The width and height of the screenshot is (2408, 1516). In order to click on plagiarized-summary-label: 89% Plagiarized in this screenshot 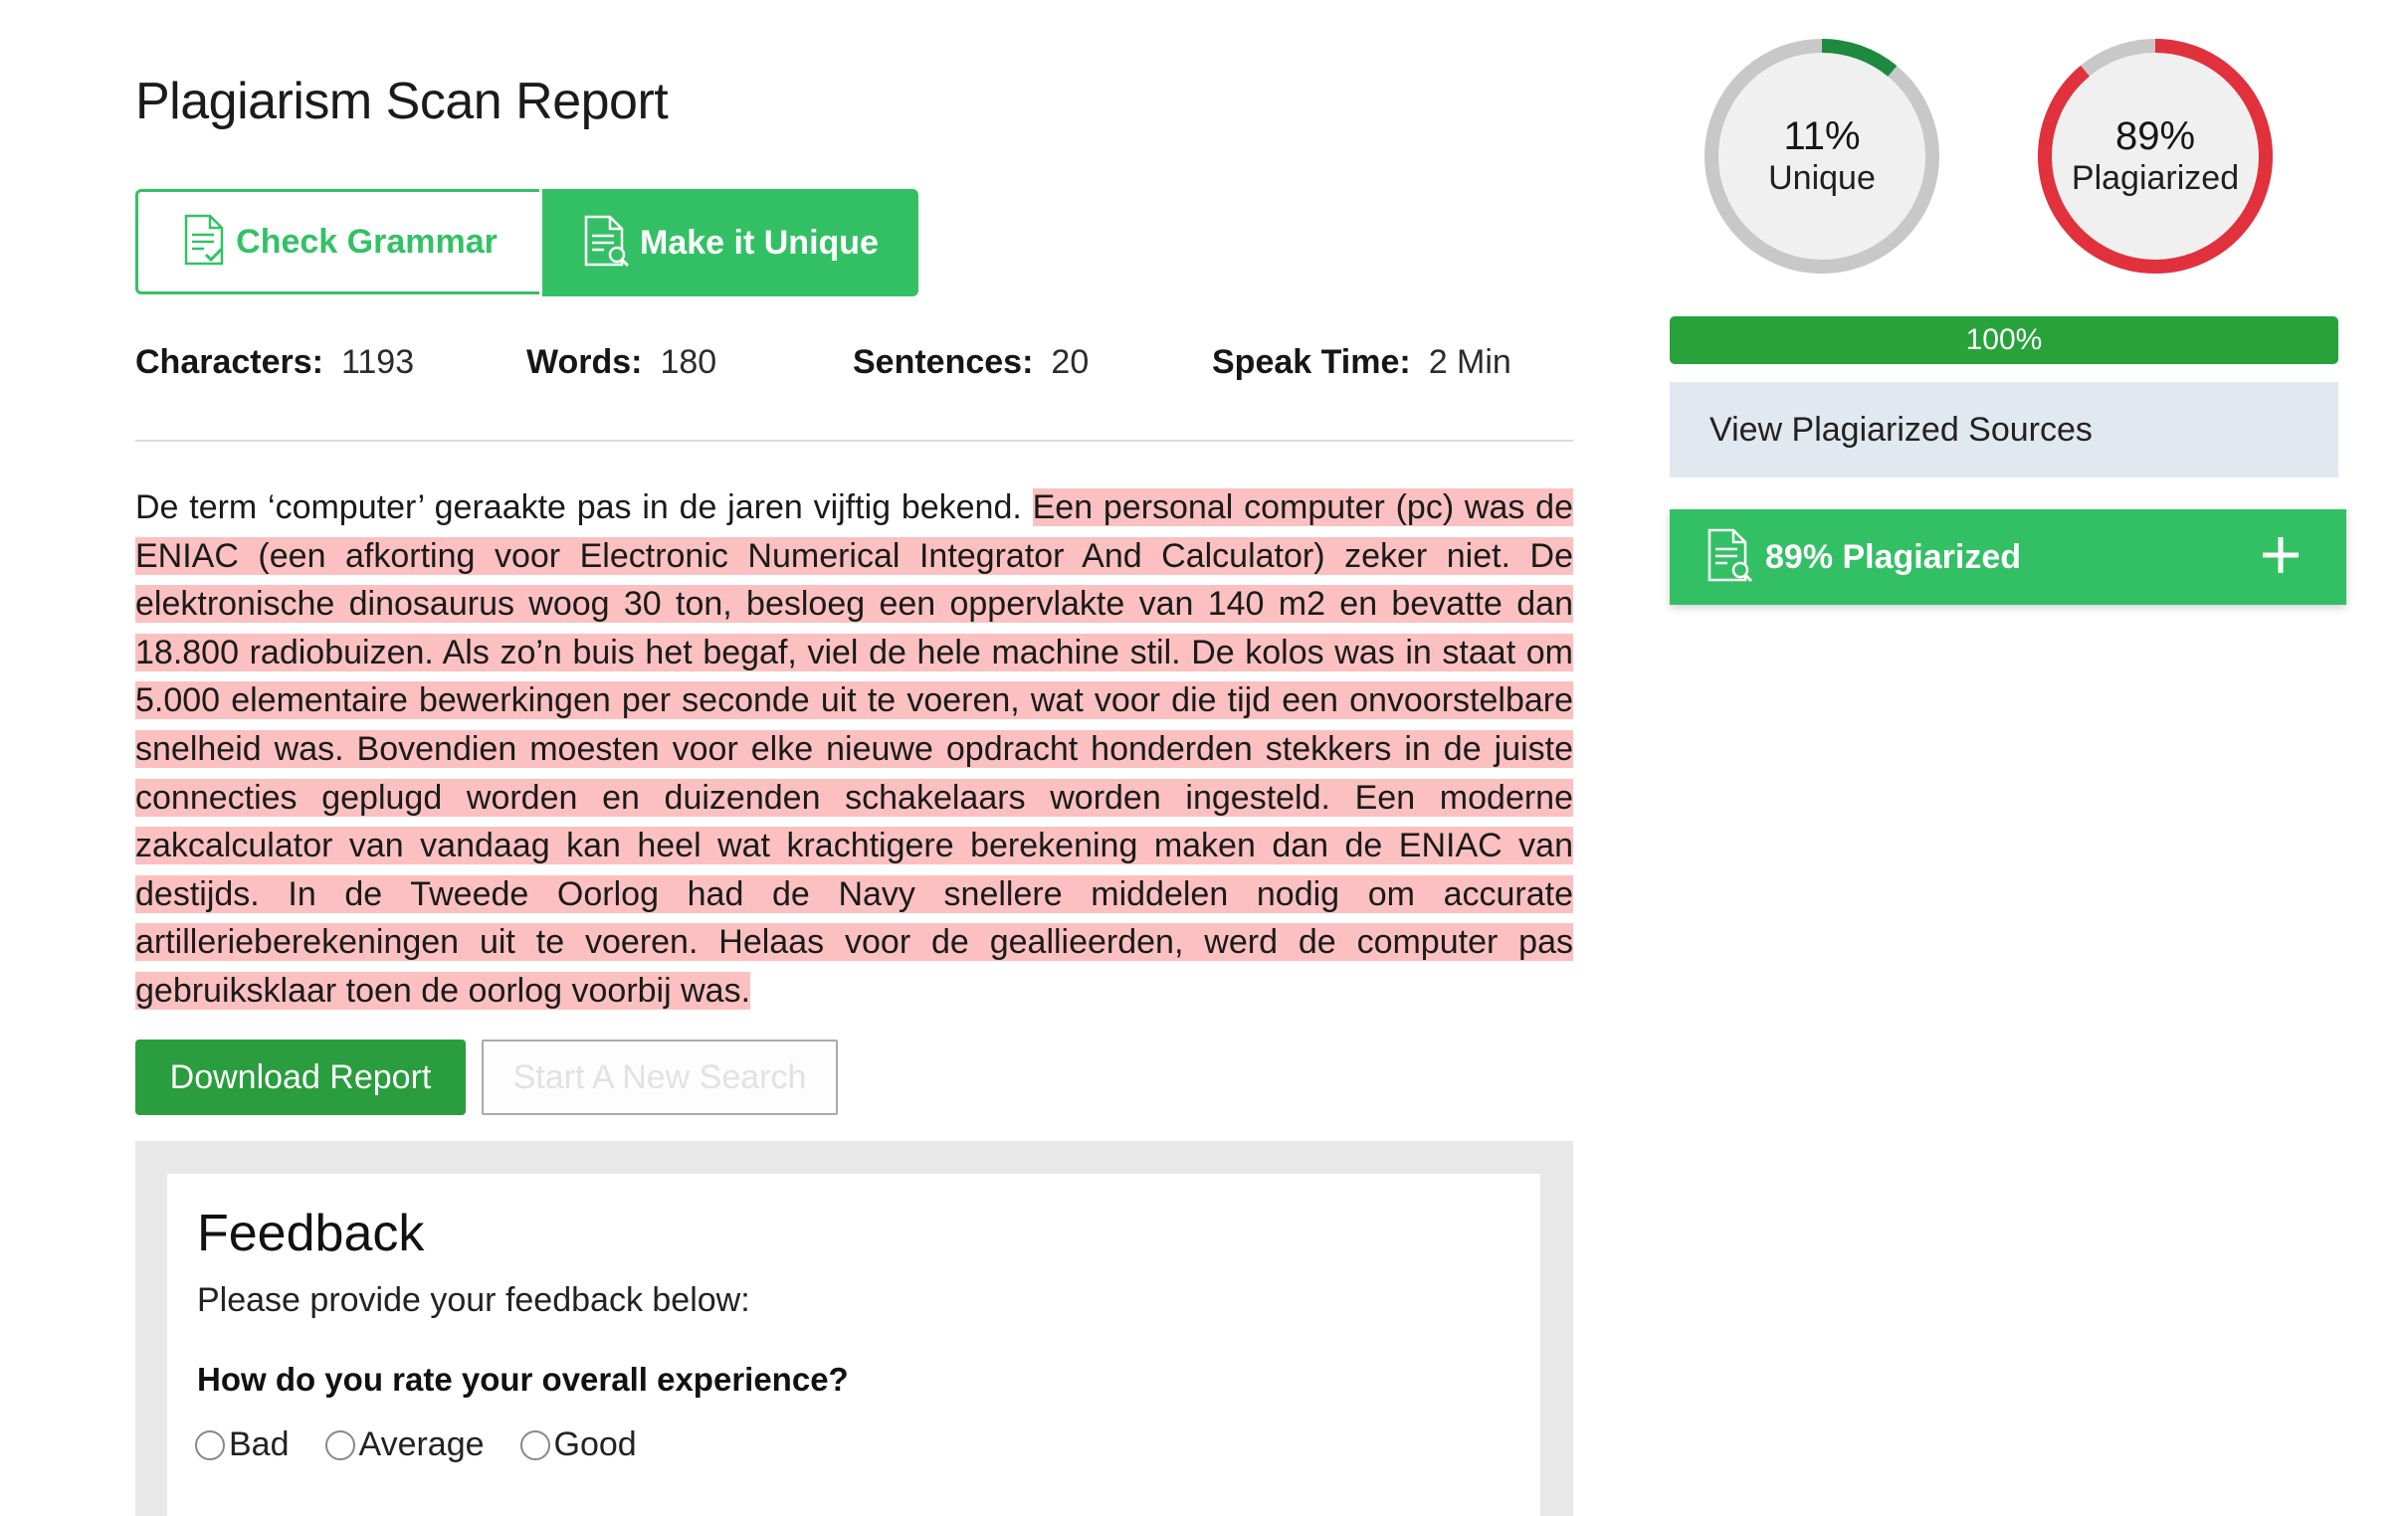, I will do `click(1893, 557)`.